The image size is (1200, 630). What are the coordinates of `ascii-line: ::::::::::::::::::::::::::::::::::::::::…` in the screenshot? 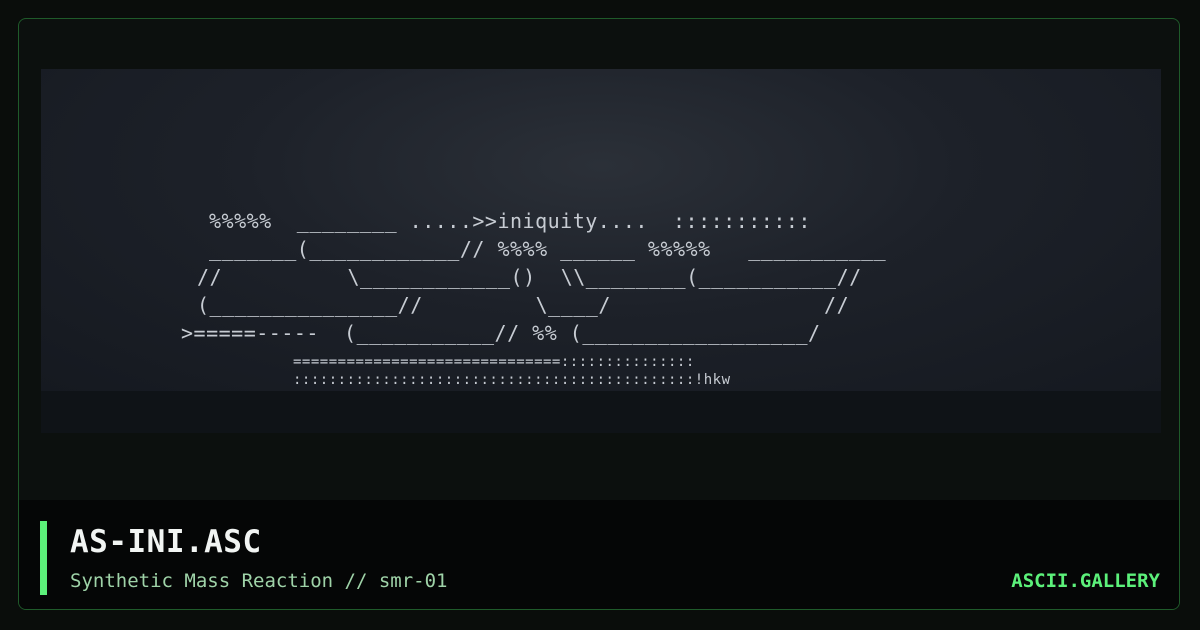 It's located at (512, 380).